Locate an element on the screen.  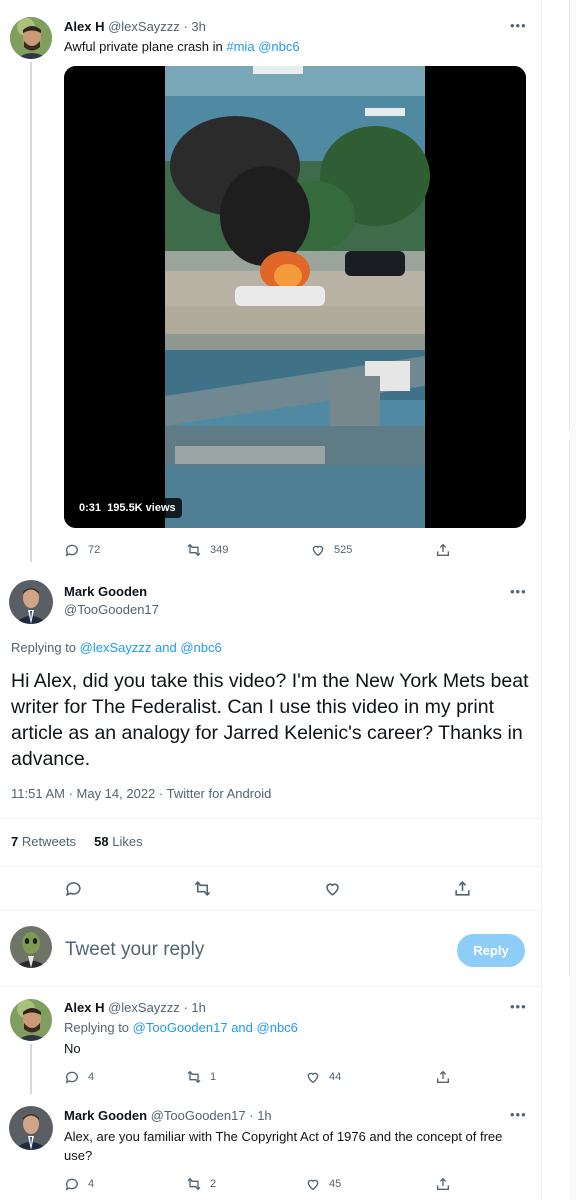
retweet-button is located at coordinates (202, 888).